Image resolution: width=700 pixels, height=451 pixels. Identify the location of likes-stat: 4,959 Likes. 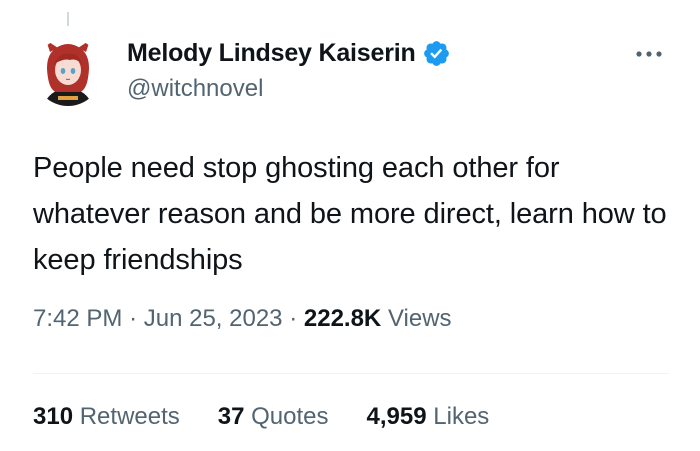
(428, 417).